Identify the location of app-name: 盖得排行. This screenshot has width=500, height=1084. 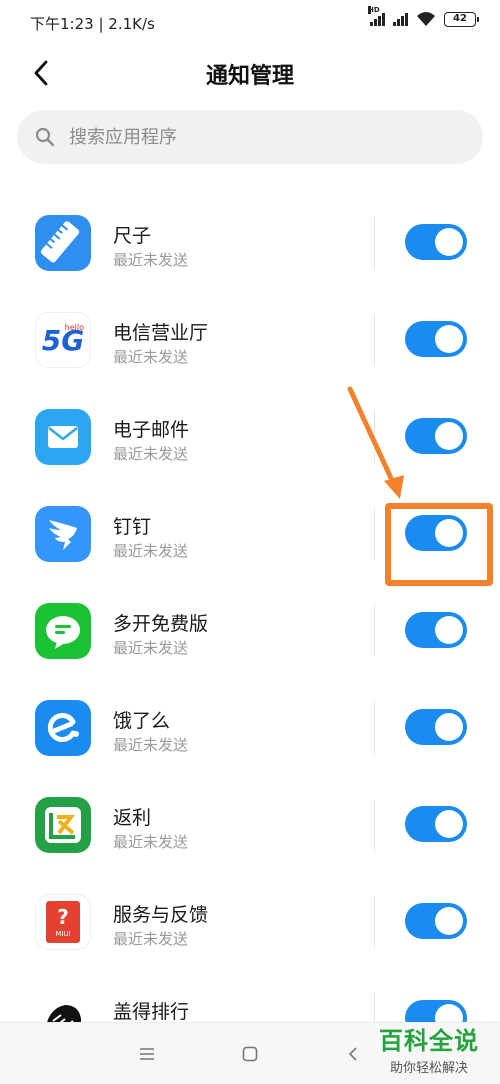
(151, 1012).